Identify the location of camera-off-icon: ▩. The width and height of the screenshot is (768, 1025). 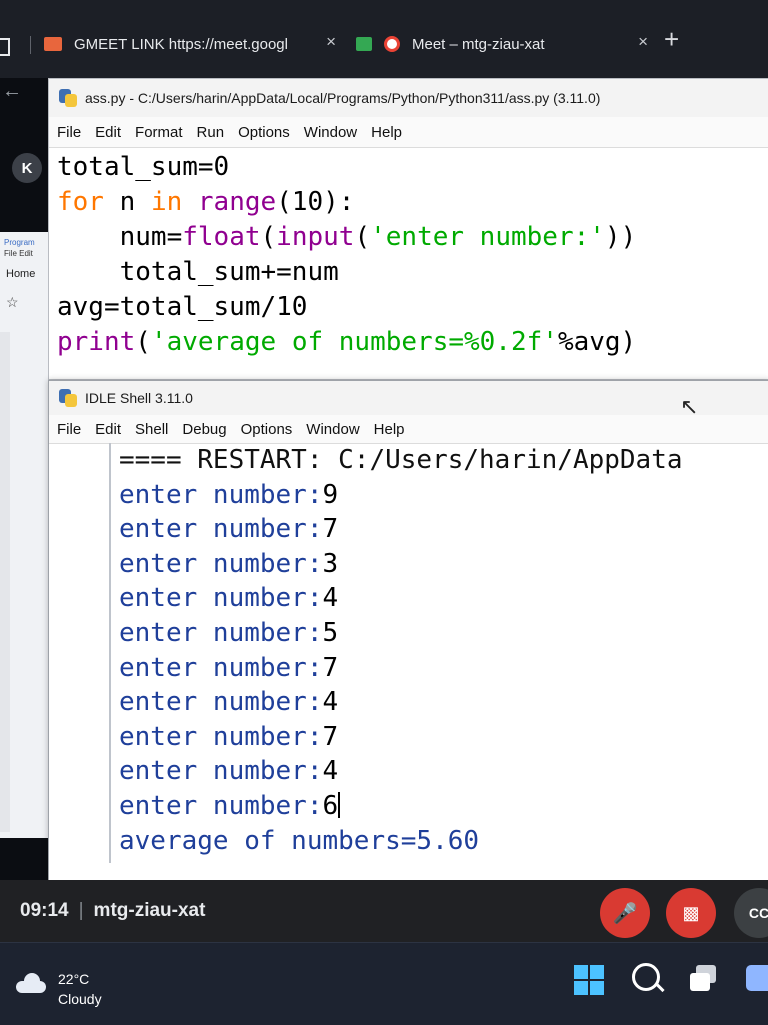
(691, 912).